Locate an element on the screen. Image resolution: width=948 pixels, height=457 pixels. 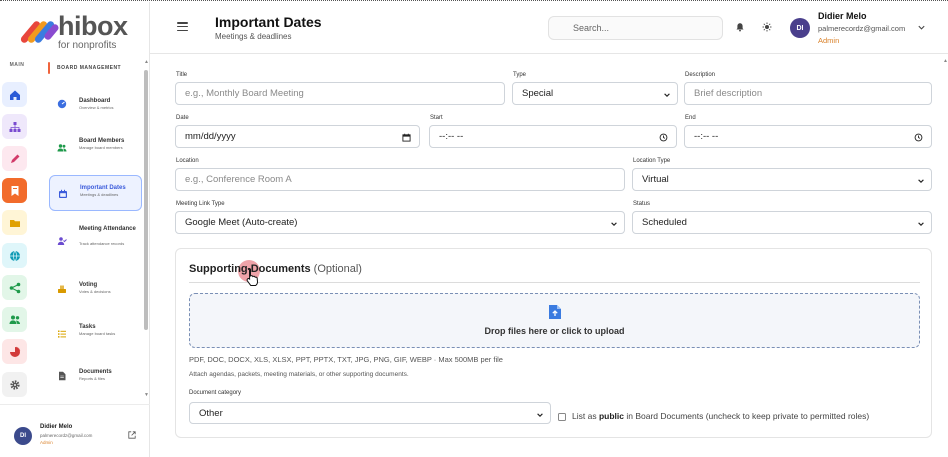
share-icon is located at coordinates (14, 287).